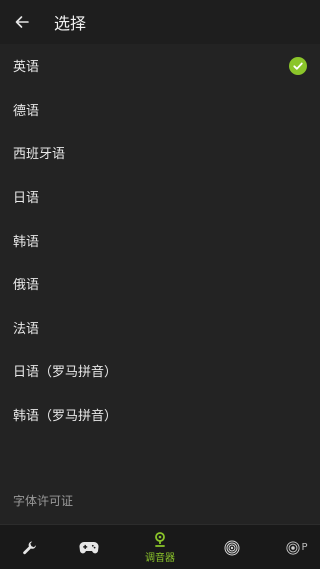 This screenshot has width=320, height=569. I want to click on language-label: 韩语, so click(26, 242).